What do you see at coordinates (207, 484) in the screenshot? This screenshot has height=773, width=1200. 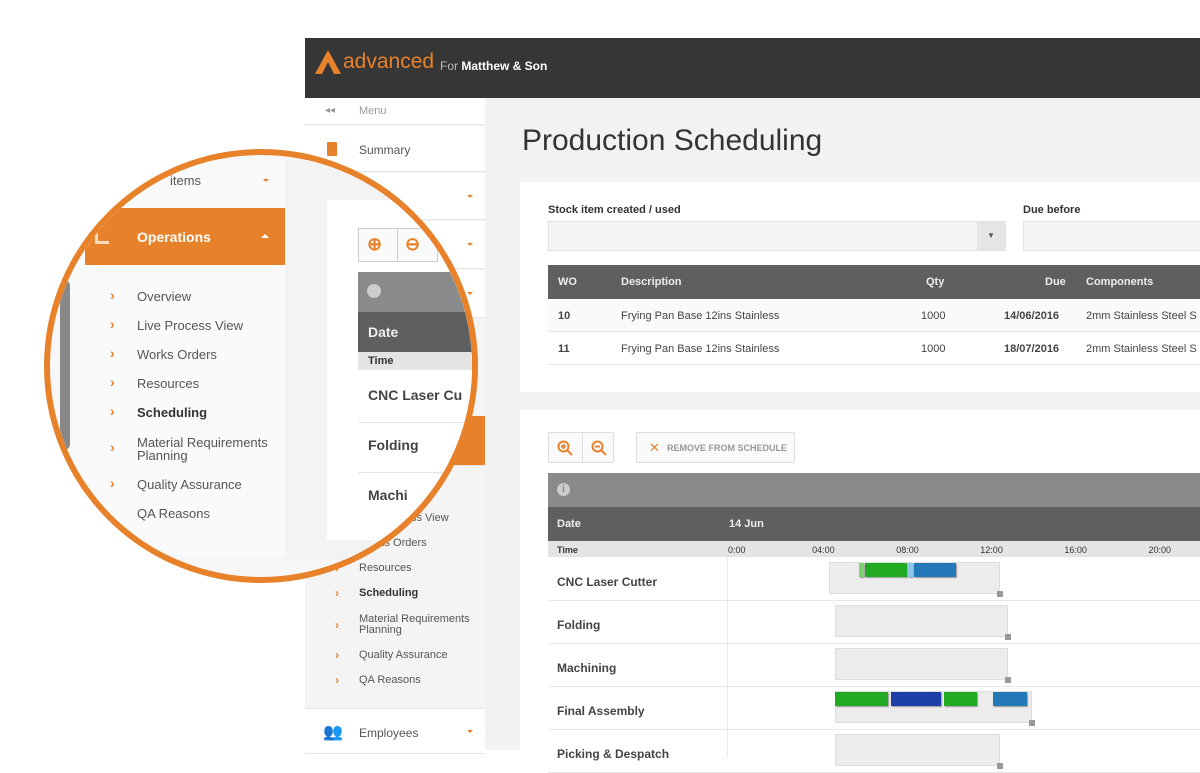 I see `lens-sub-item: Quality Assurance` at bounding box center [207, 484].